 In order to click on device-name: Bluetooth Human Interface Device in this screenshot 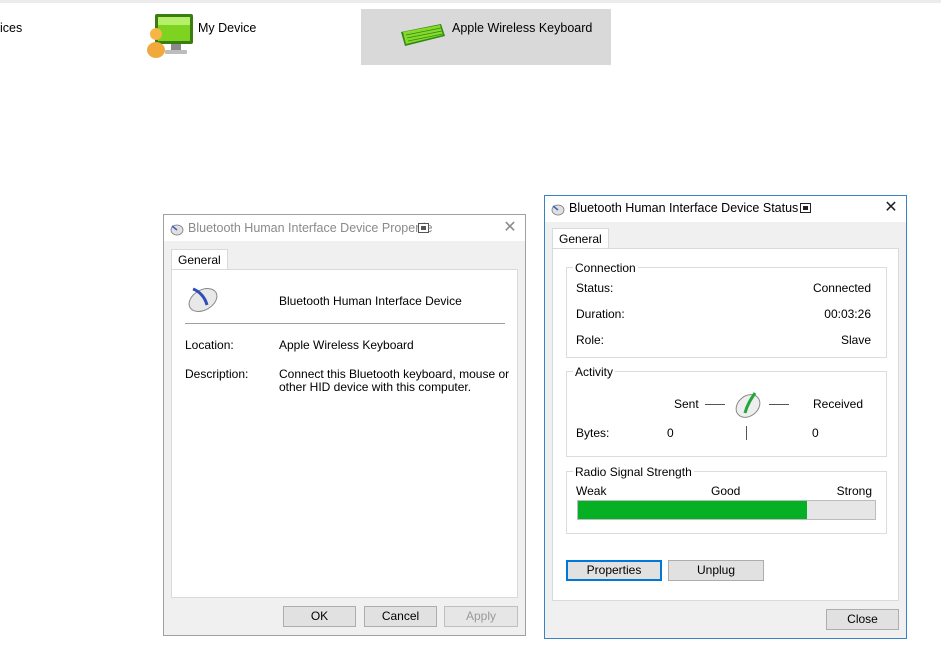, I will do `click(370, 301)`.